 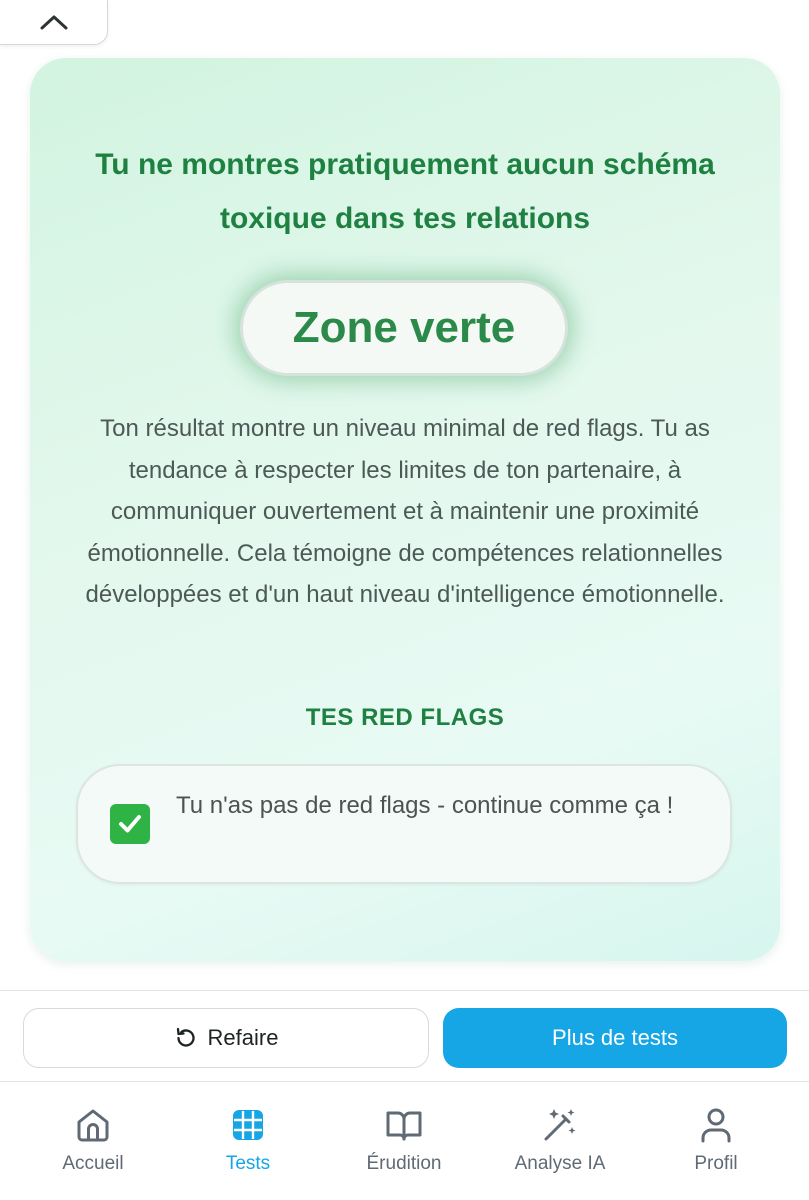 I want to click on magic-wand-icon, so click(x=560, y=1125).